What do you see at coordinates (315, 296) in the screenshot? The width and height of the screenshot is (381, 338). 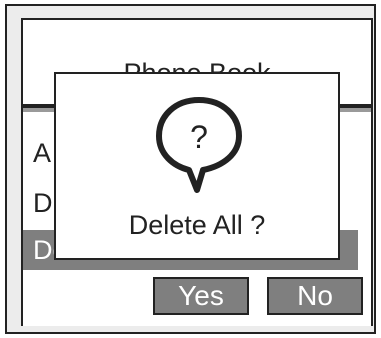 I see `no-button: No` at bounding box center [315, 296].